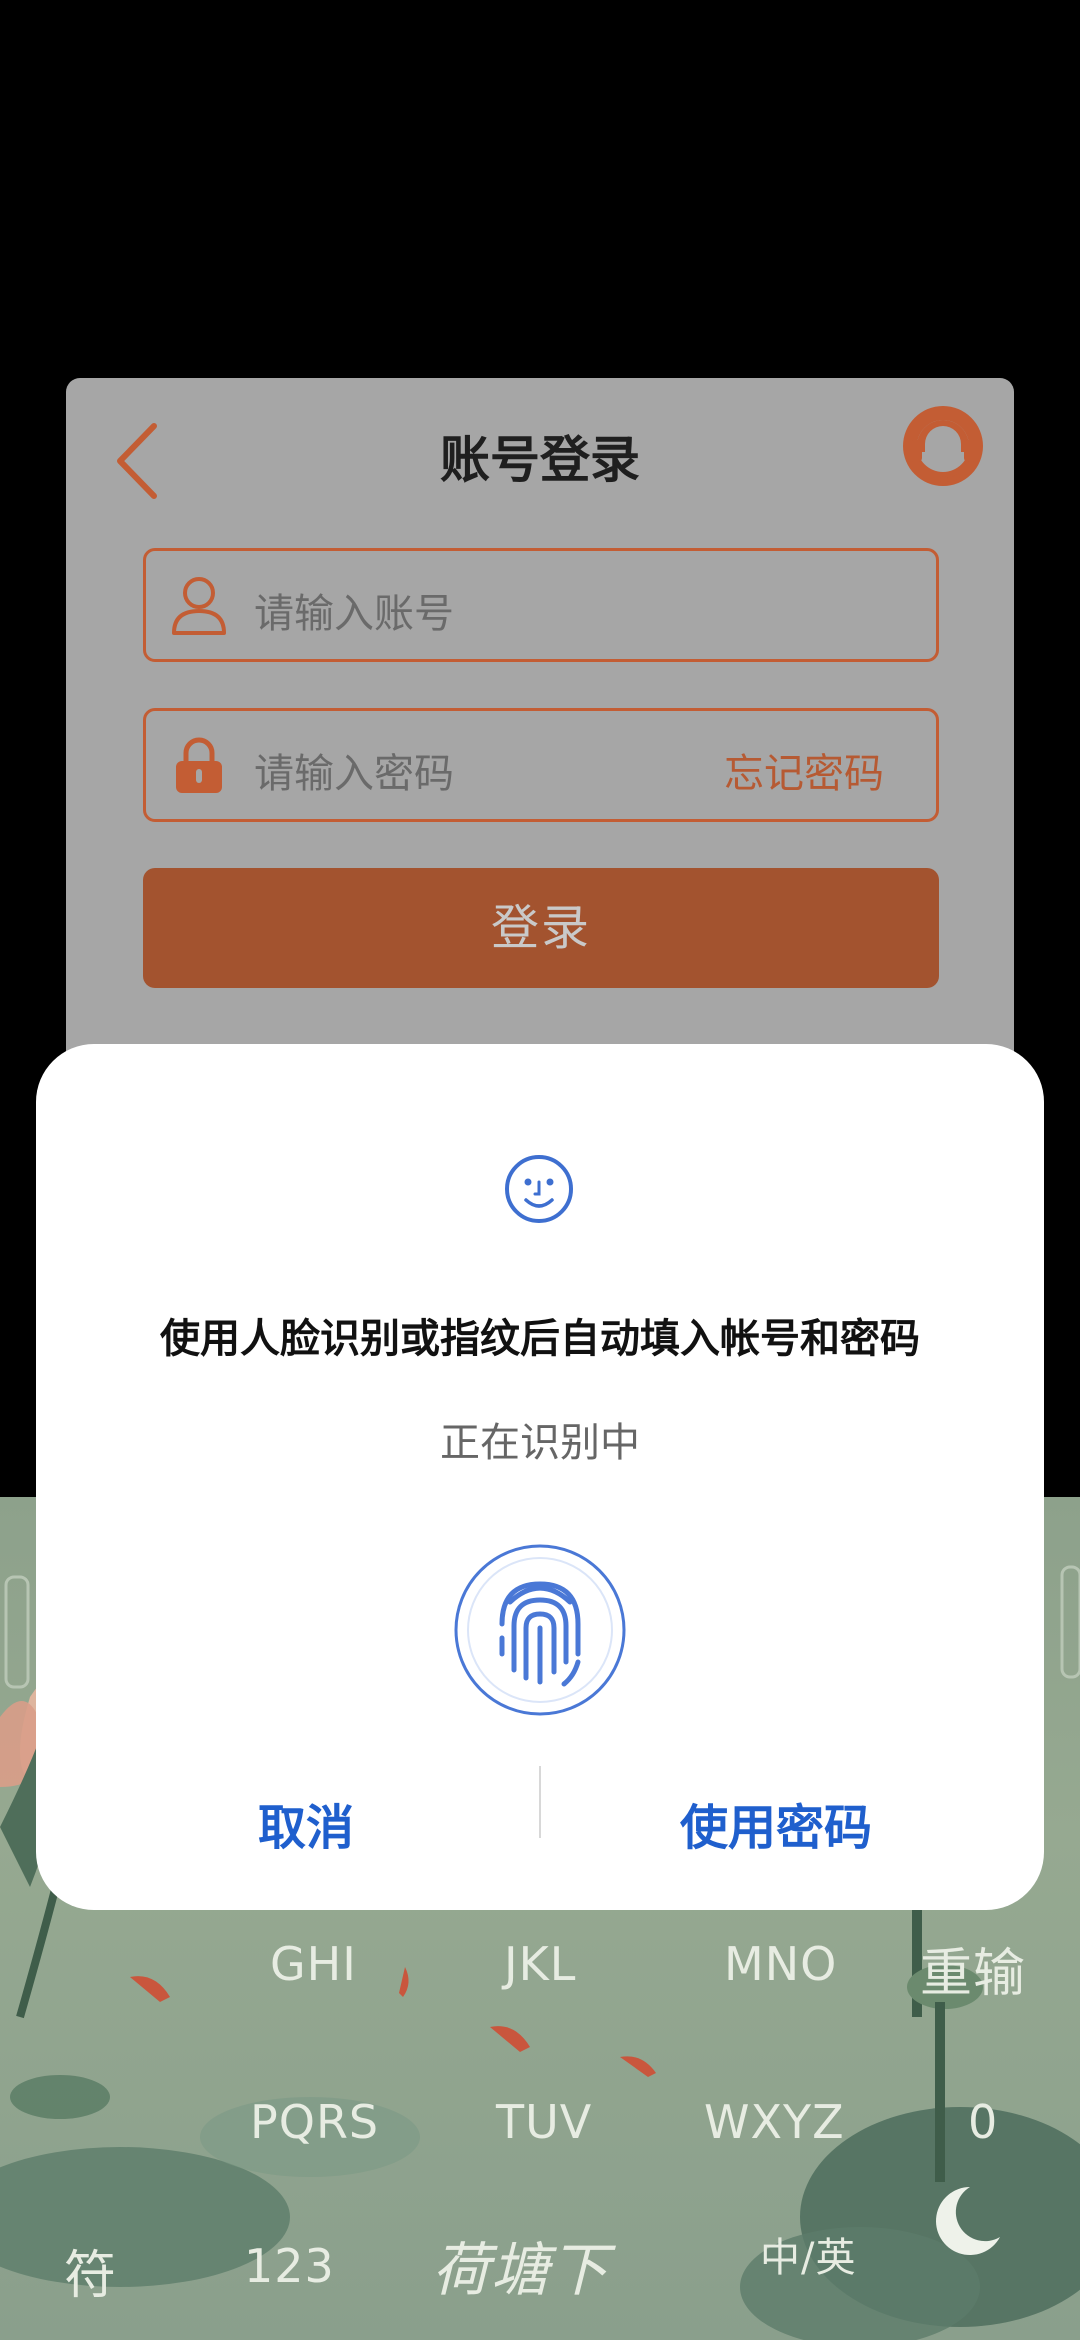 The width and height of the screenshot is (1080, 2340). What do you see at coordinates (306, 1823) in the screenshot?
I see `cancel-button: 取消` at bounding box center [306, 1823].